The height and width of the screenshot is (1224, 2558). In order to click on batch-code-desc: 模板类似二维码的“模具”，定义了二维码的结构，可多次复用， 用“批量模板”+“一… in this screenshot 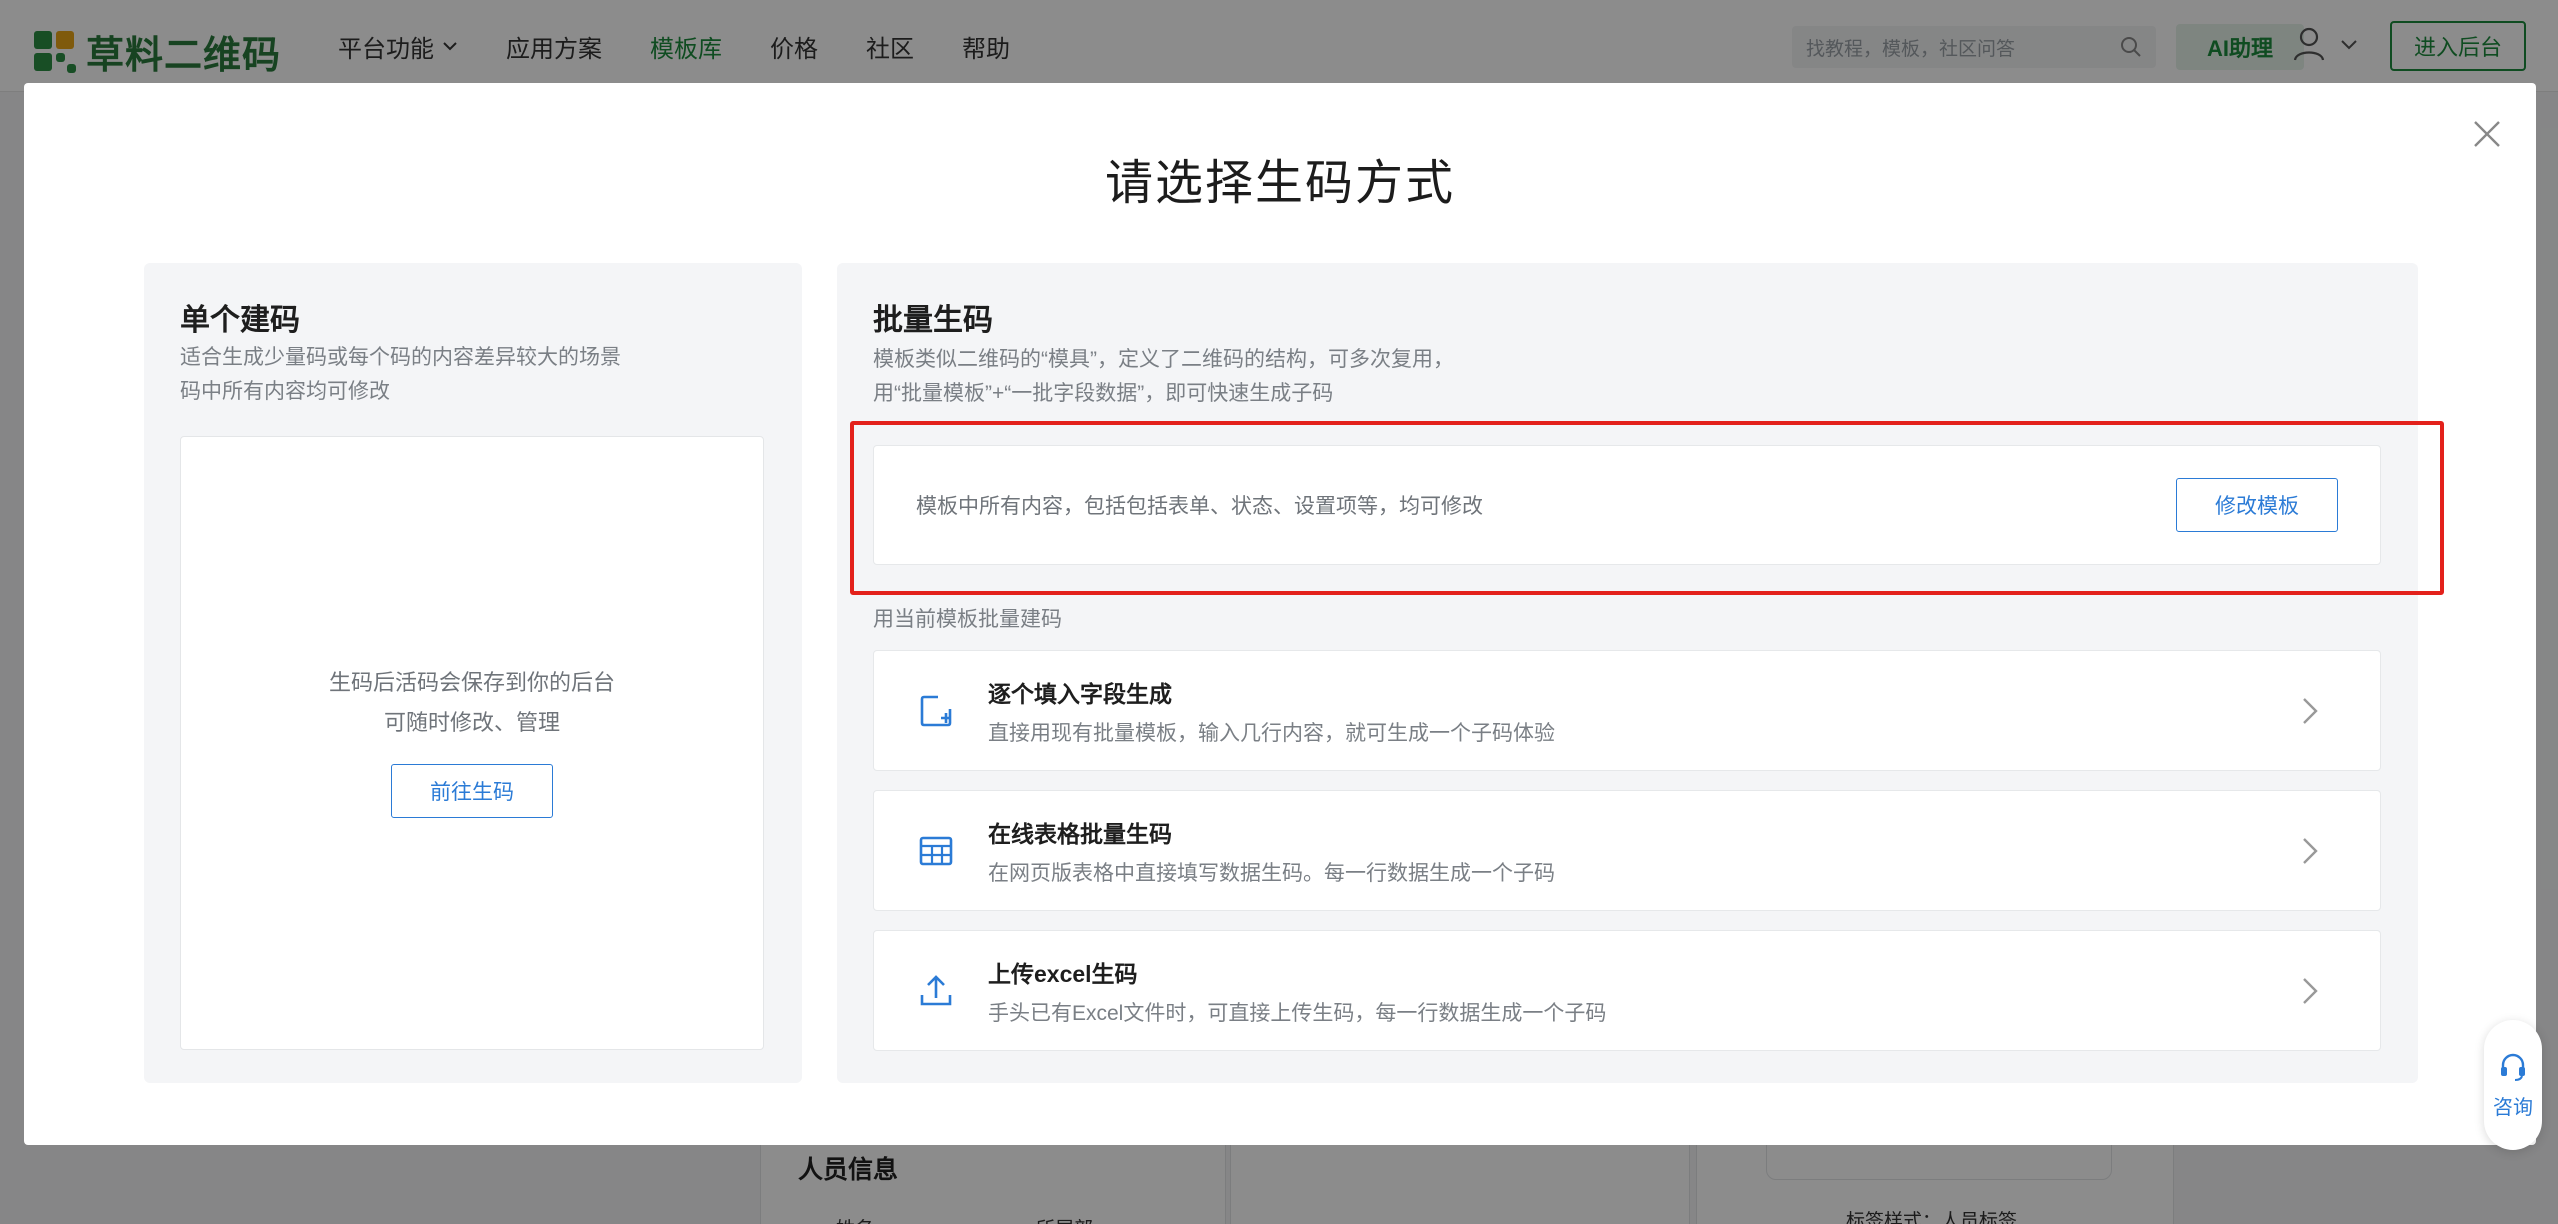, I will do `click(1163, 377)`.